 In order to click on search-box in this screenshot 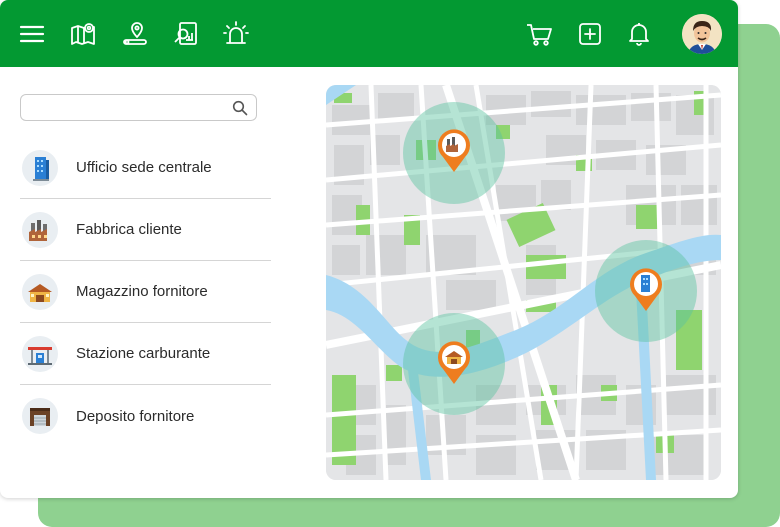, I will do `click(138, 107)`.